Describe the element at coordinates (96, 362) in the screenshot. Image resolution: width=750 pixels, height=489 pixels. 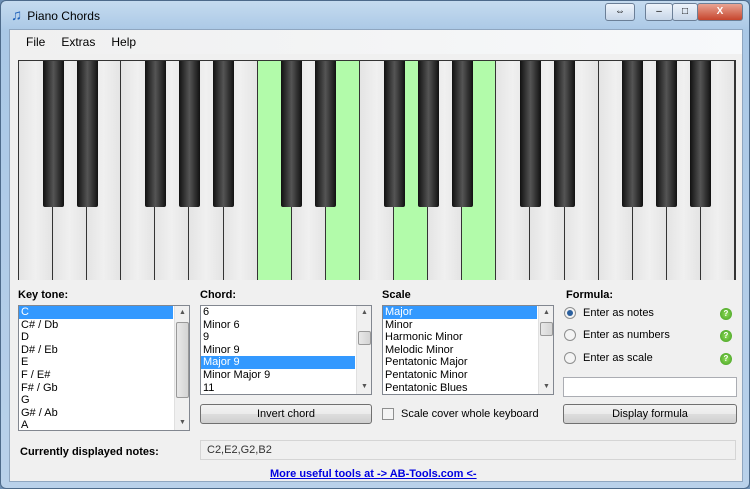
I see `list-item: E` at that location.